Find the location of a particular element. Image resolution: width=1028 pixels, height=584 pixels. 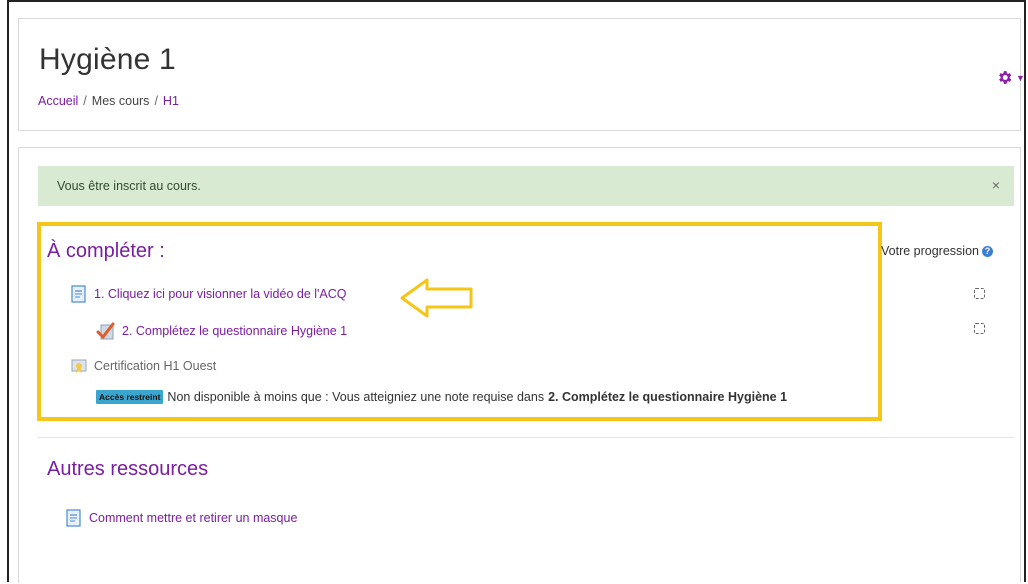

page-title: Hygiène 1 is located at coordinates (107, 59).